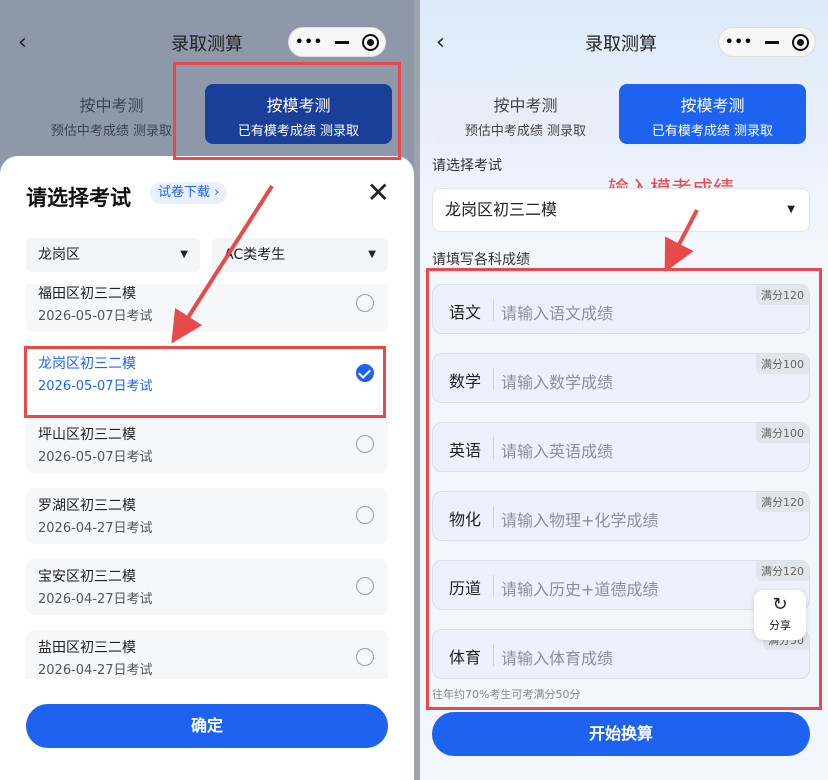 The width and height of the screenshot is (828, 780). I want to click on tab-desc: 已有模考成绩 测录取, so click(712, 131).